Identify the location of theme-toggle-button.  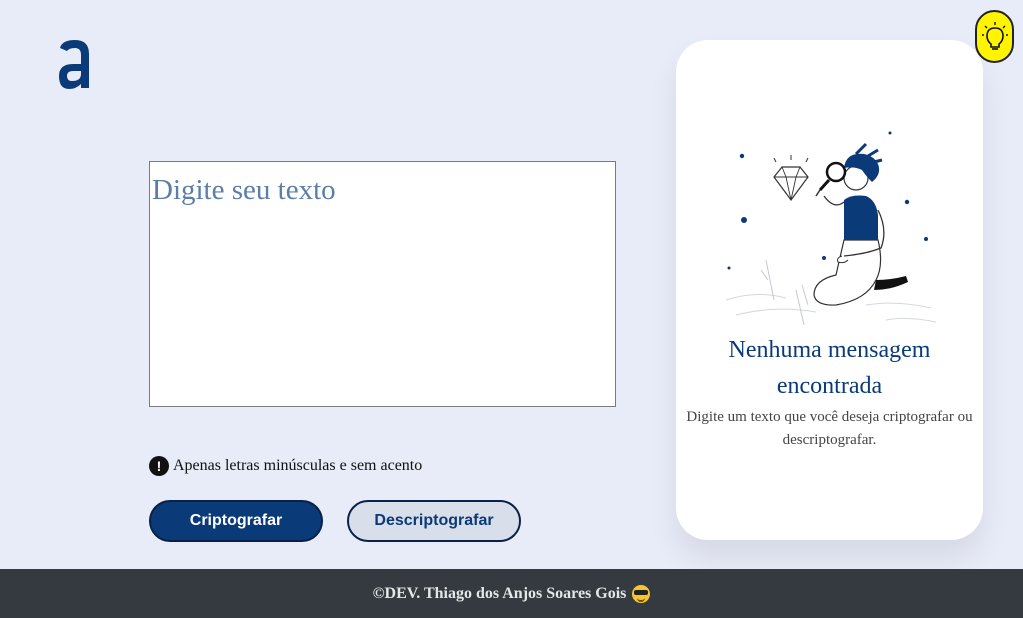
(994, 36).